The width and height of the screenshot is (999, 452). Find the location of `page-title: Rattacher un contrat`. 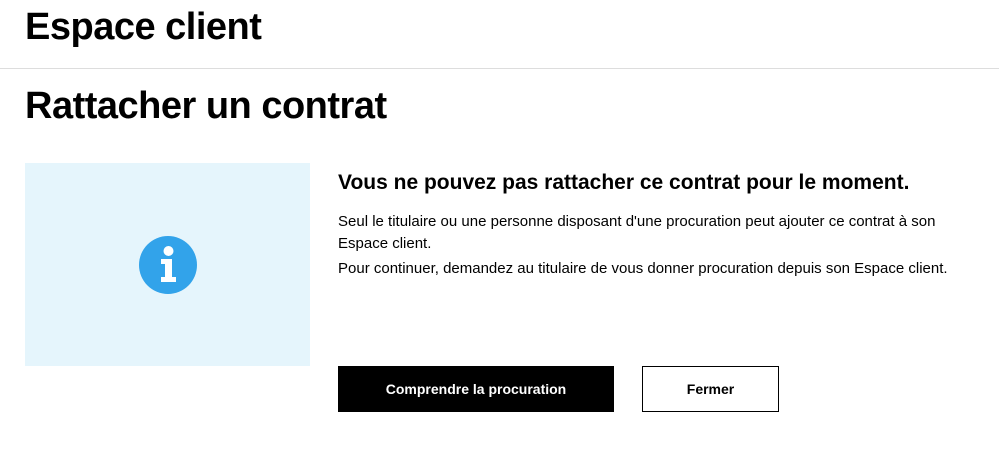

page-title: Rattacher un contrat is located at coordinates (206, 106).